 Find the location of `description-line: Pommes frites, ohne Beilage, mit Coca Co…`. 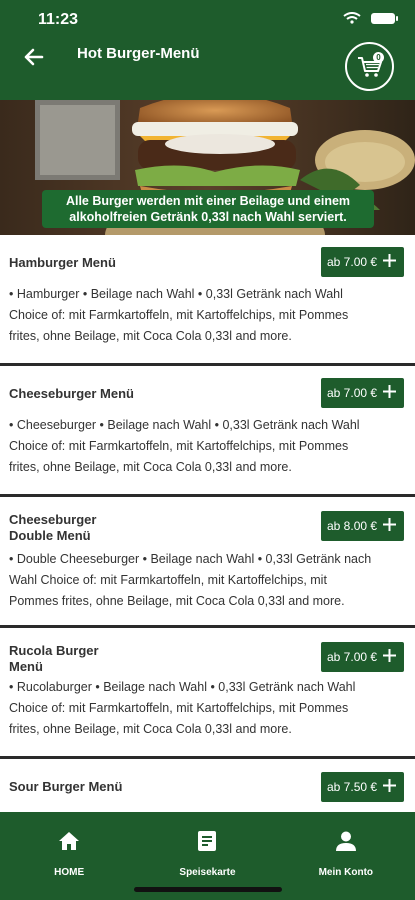

description-line: Pommes frites, ohne Beilage, mit Coca Co… is located at coordinates (177, 601).